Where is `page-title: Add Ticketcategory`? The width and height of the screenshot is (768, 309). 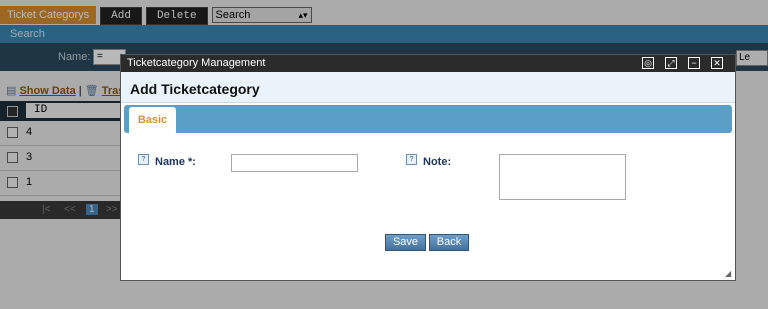 page-title: Add Ticketcategory is located at coordinates (195, 89).